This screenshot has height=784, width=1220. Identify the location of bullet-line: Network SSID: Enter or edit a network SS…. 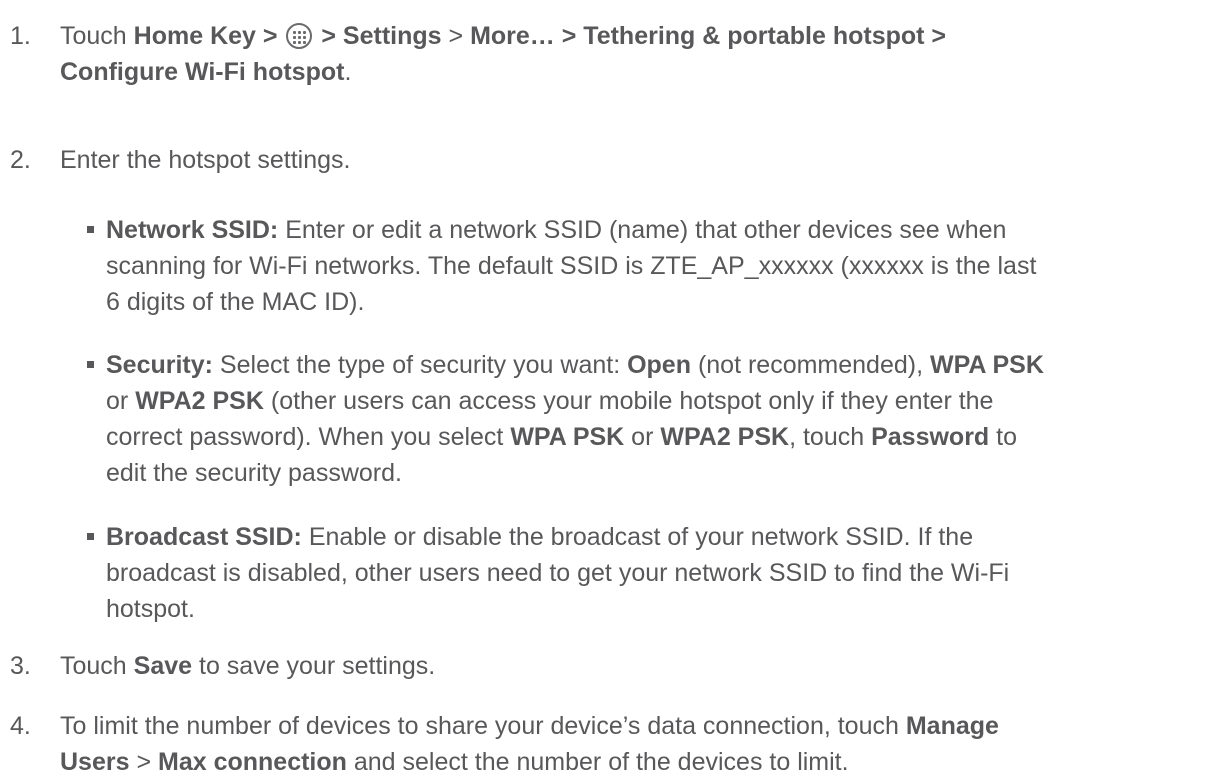
(651, 230).